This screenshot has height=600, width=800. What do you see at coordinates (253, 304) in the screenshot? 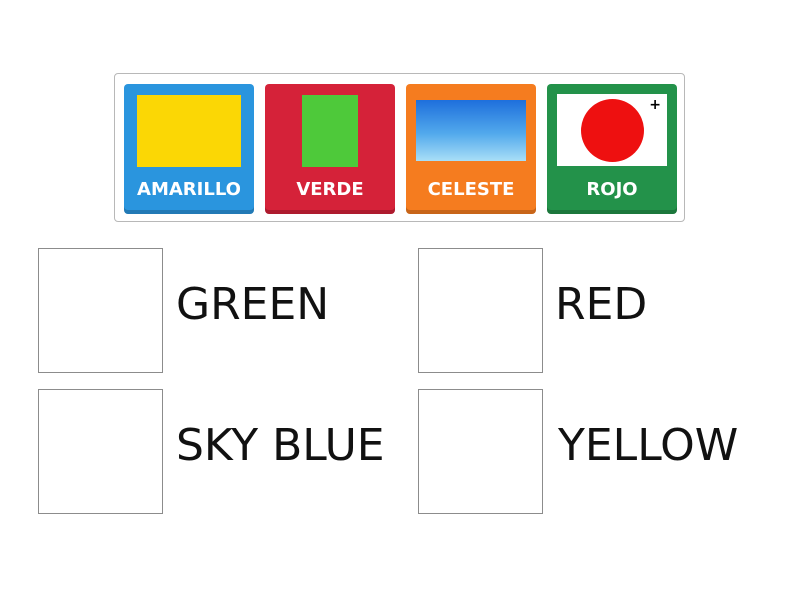
I see `answer-label-green: GREEN` at bounding box center [253, 304].